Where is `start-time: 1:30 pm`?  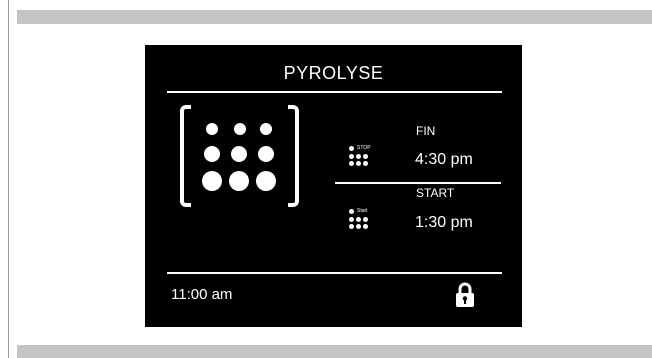 start-time: 1:30 pm is located at coordinates (444, 222).